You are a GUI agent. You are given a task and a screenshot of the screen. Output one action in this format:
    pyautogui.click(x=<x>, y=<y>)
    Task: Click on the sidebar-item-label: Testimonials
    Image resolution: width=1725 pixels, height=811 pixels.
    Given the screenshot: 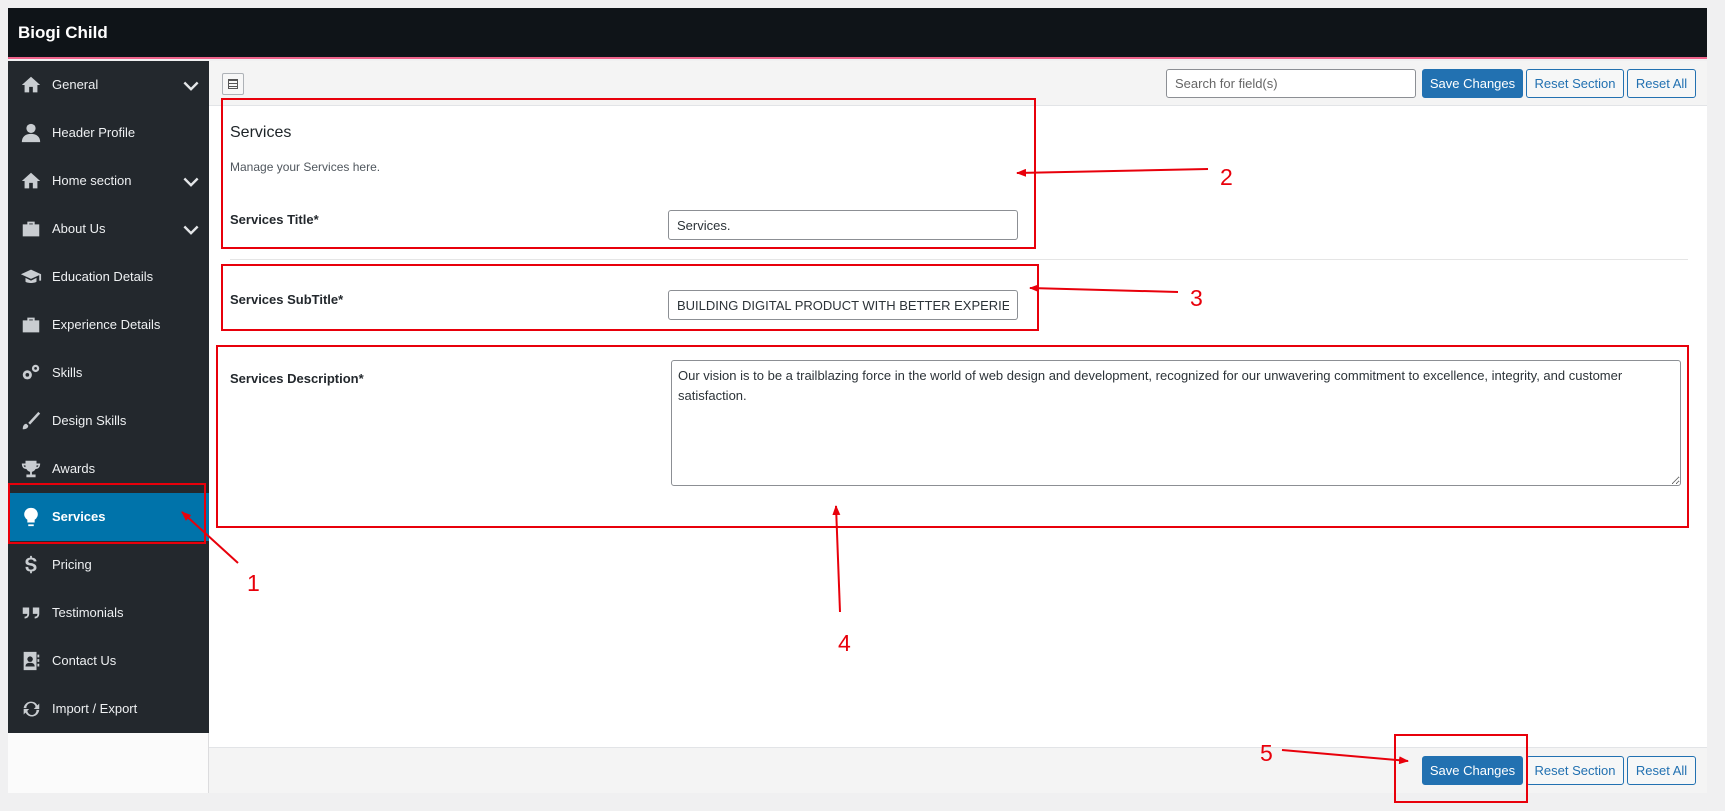 What is the action you would take?
    pyautogui.click(x=88, y=612)
    